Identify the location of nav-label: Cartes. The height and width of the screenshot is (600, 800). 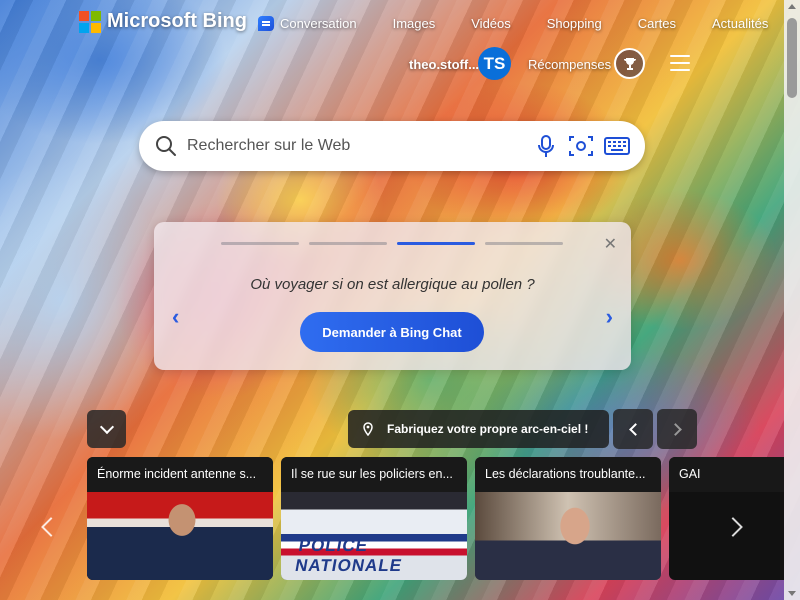
(657, 23).